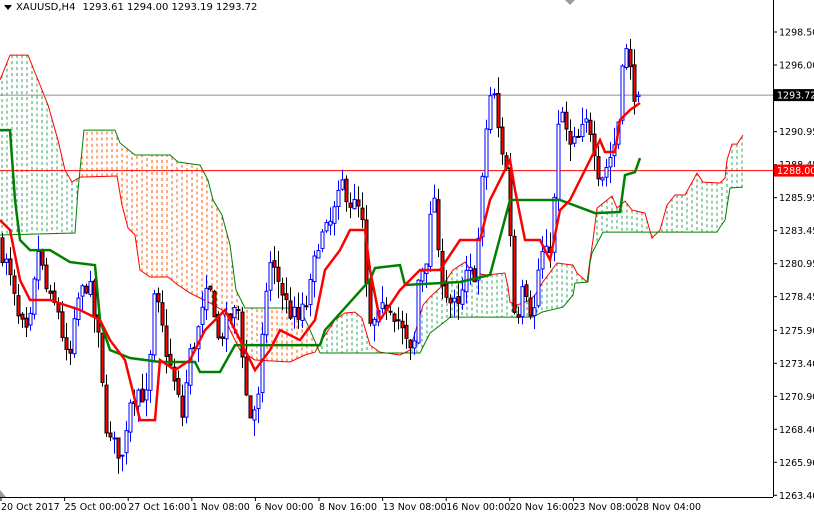 Image resolution: width=814 pixels, height=514 pixels. Describe the element at coordinates (669, 507) in the screenshot. I see `x-tick-label: 28 Nov 04:00` at that location.